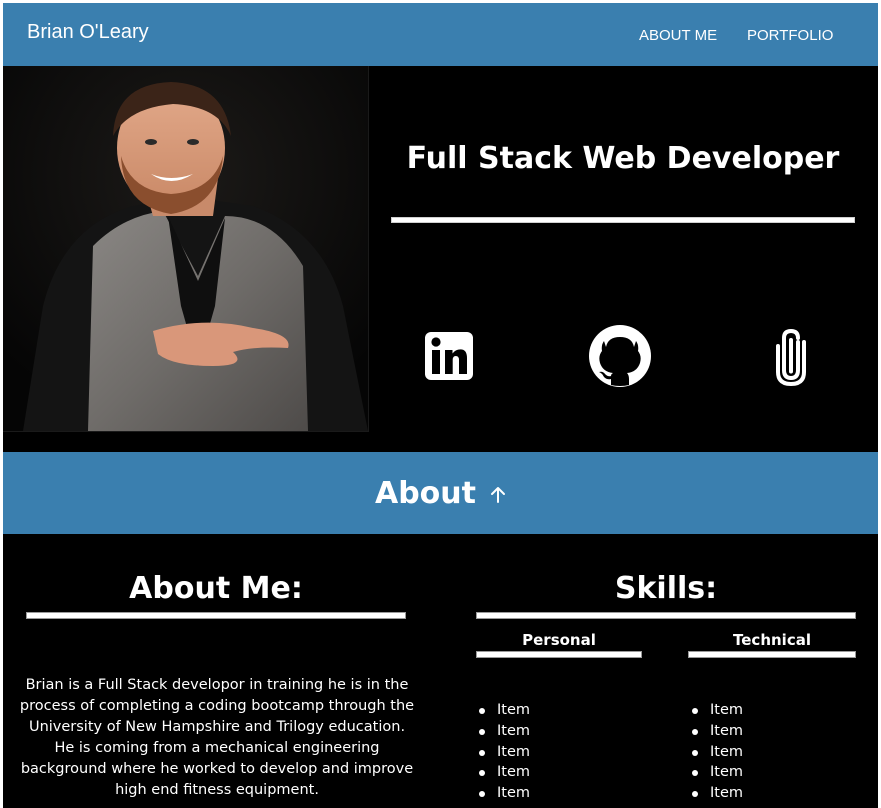 Image resolution: width=881 pixels, height=808 pixels. What do you see at coordinates (88, 32) in the screenshot?
I see `brand-link: Brian O'Leary` at bounding box center [88, 32].